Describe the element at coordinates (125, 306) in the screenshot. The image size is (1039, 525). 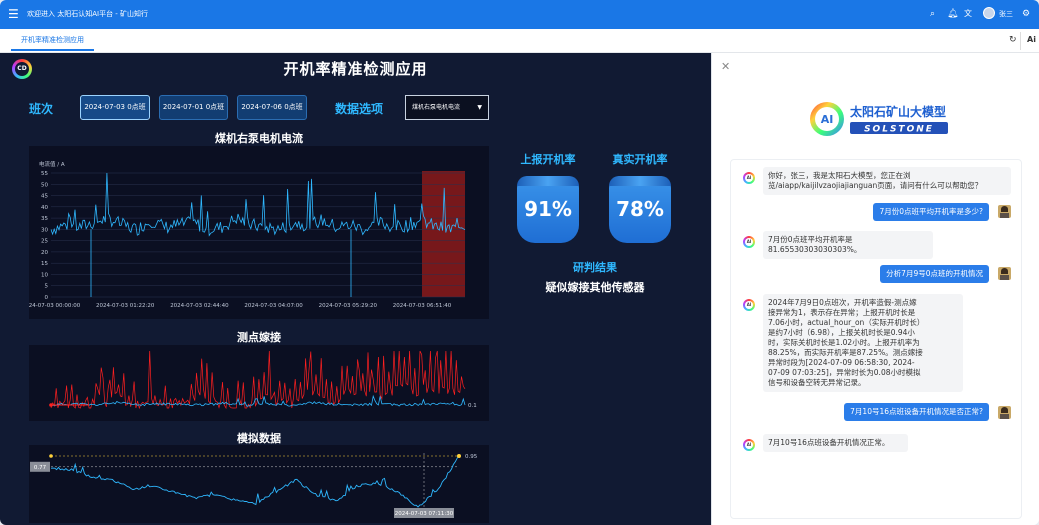
I see `x-tick-label: 2024-07-03 01:22:20` at that location.